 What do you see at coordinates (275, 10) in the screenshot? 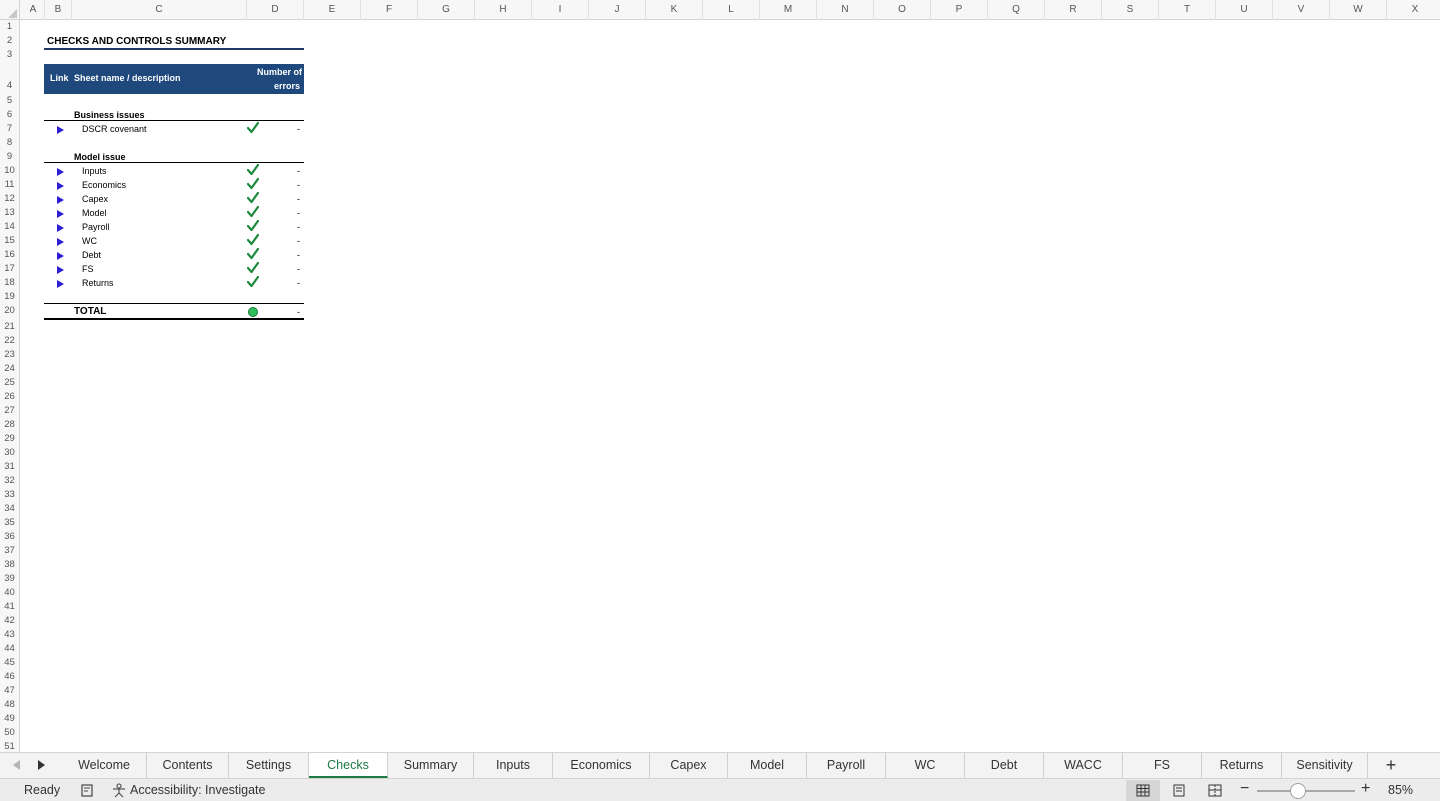
I see `column-header: D` at bounding box center [275, 10].